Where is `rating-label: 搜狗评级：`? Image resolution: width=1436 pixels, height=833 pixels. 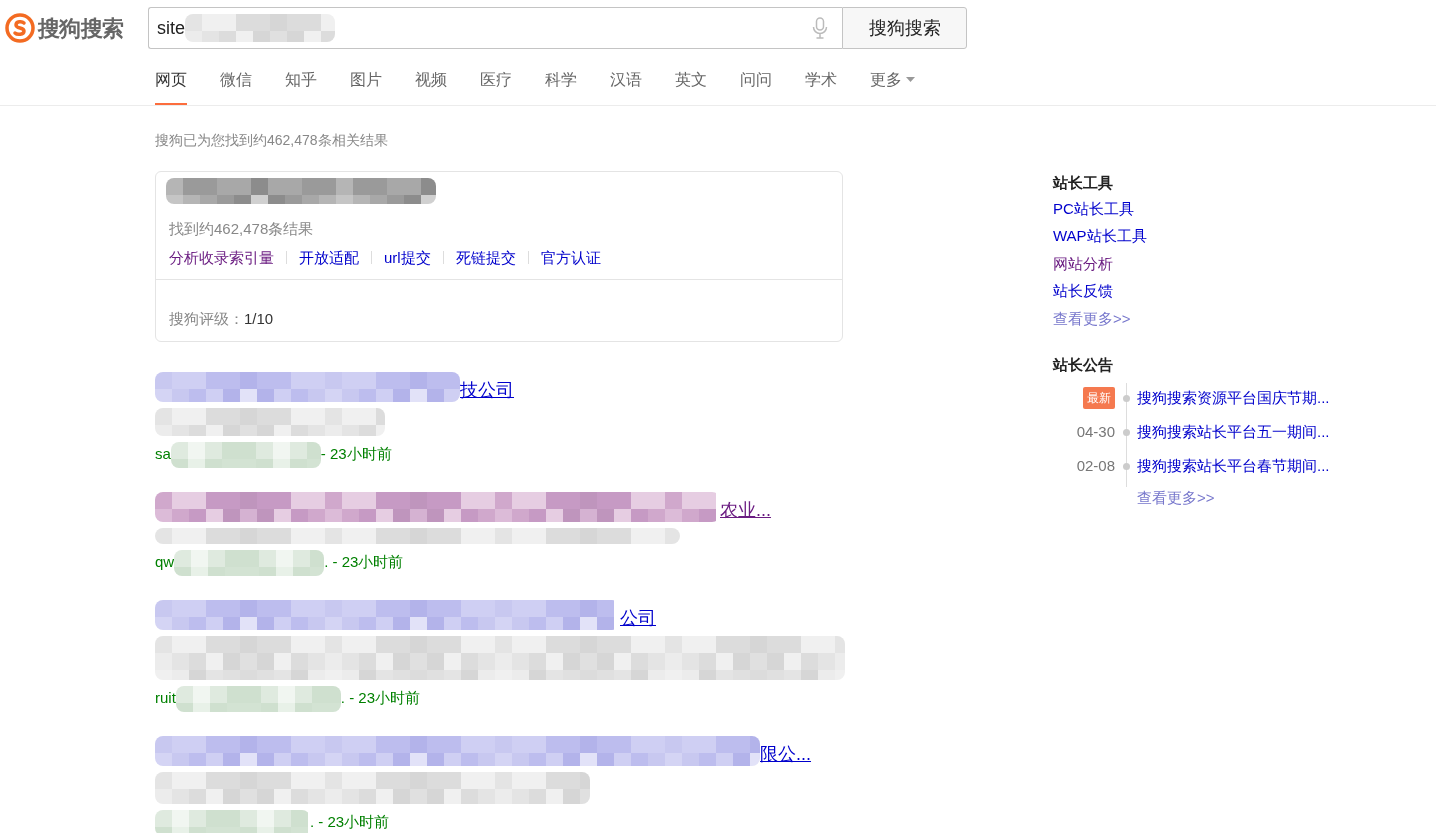 rating-label: 搜狗评级： is located at coordinates (206, 319).